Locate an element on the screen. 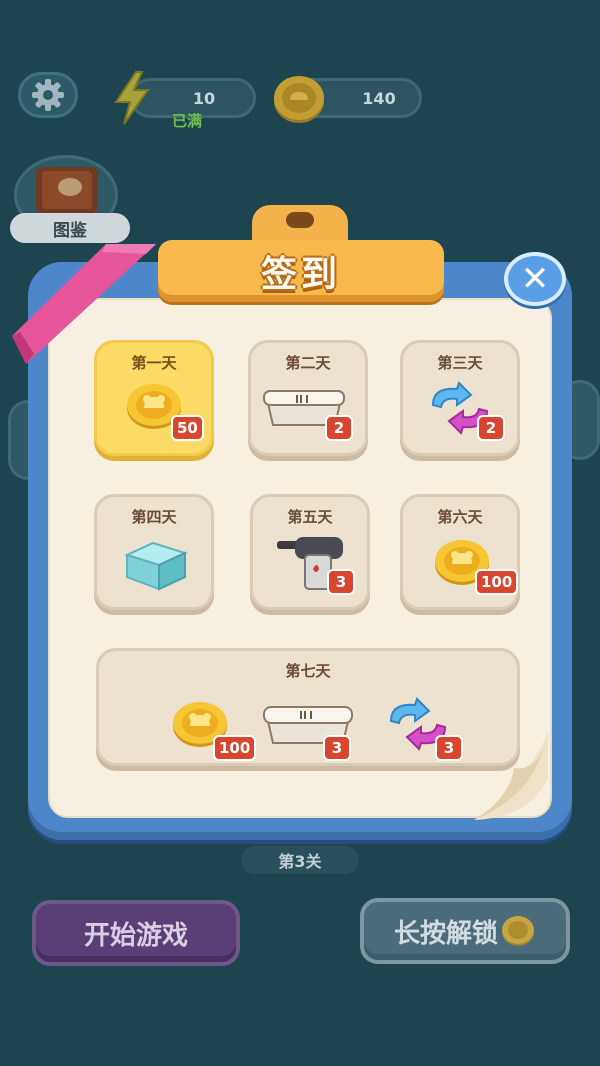  reward-count-badge: 50 is located at coordinates (187, 428).